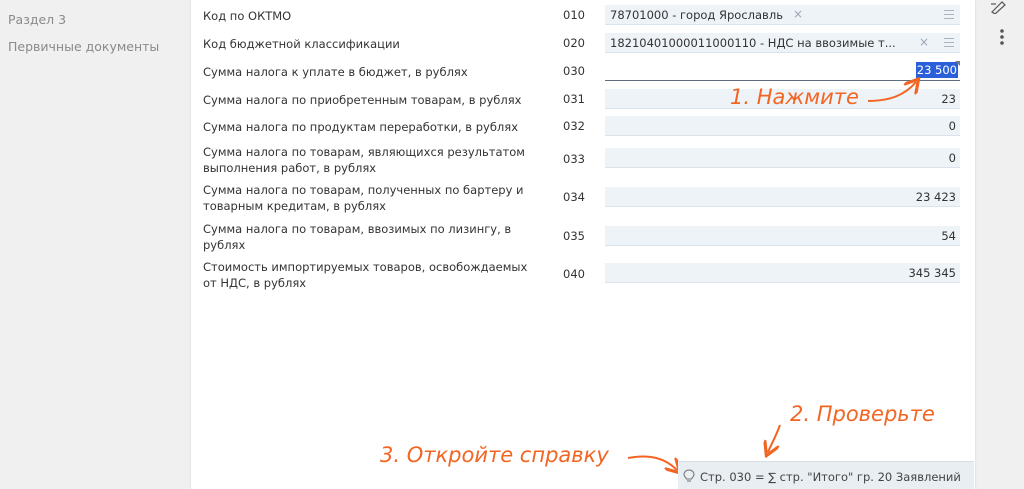  I want to click on lightbulb-icon, so click(689, 477).